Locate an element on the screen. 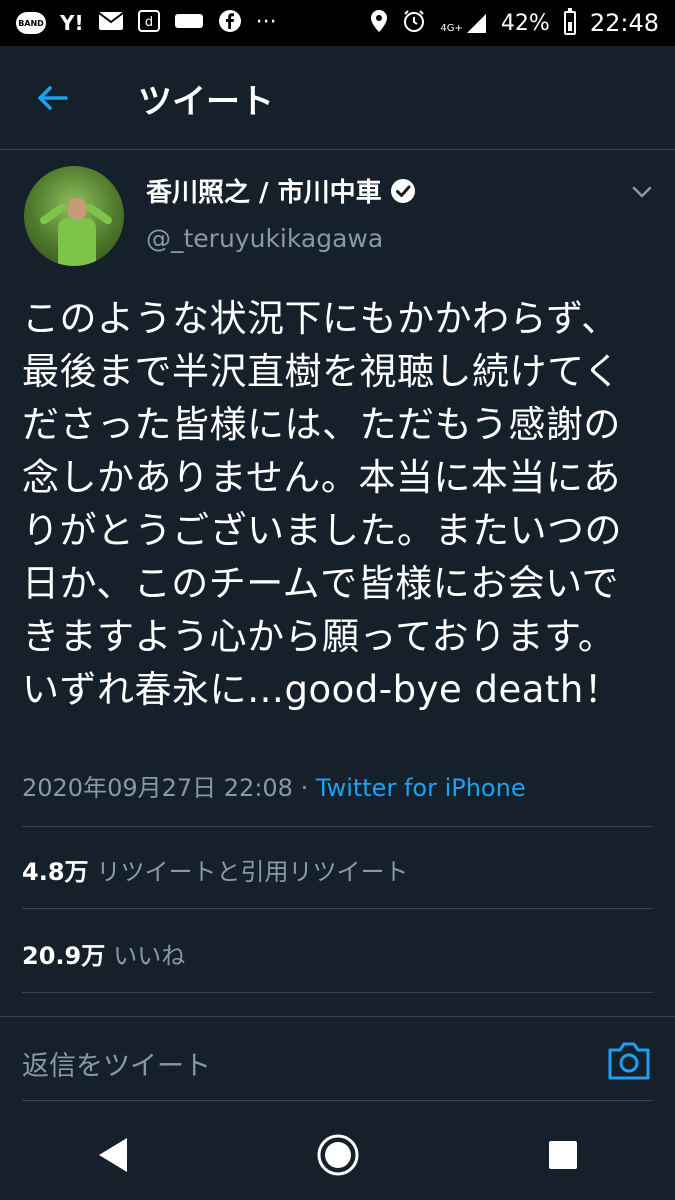  back-nav-icon is located at coordinates (113, 1155).